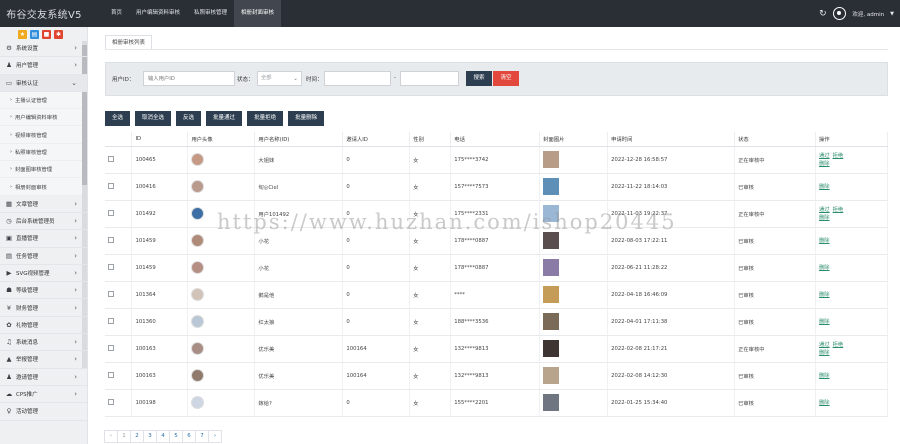 The height and width of the screenshot is (444, 900). Describe the element at coordinates (58, 34) in the screenshot. I see `settings-icon: ✱` at that location.